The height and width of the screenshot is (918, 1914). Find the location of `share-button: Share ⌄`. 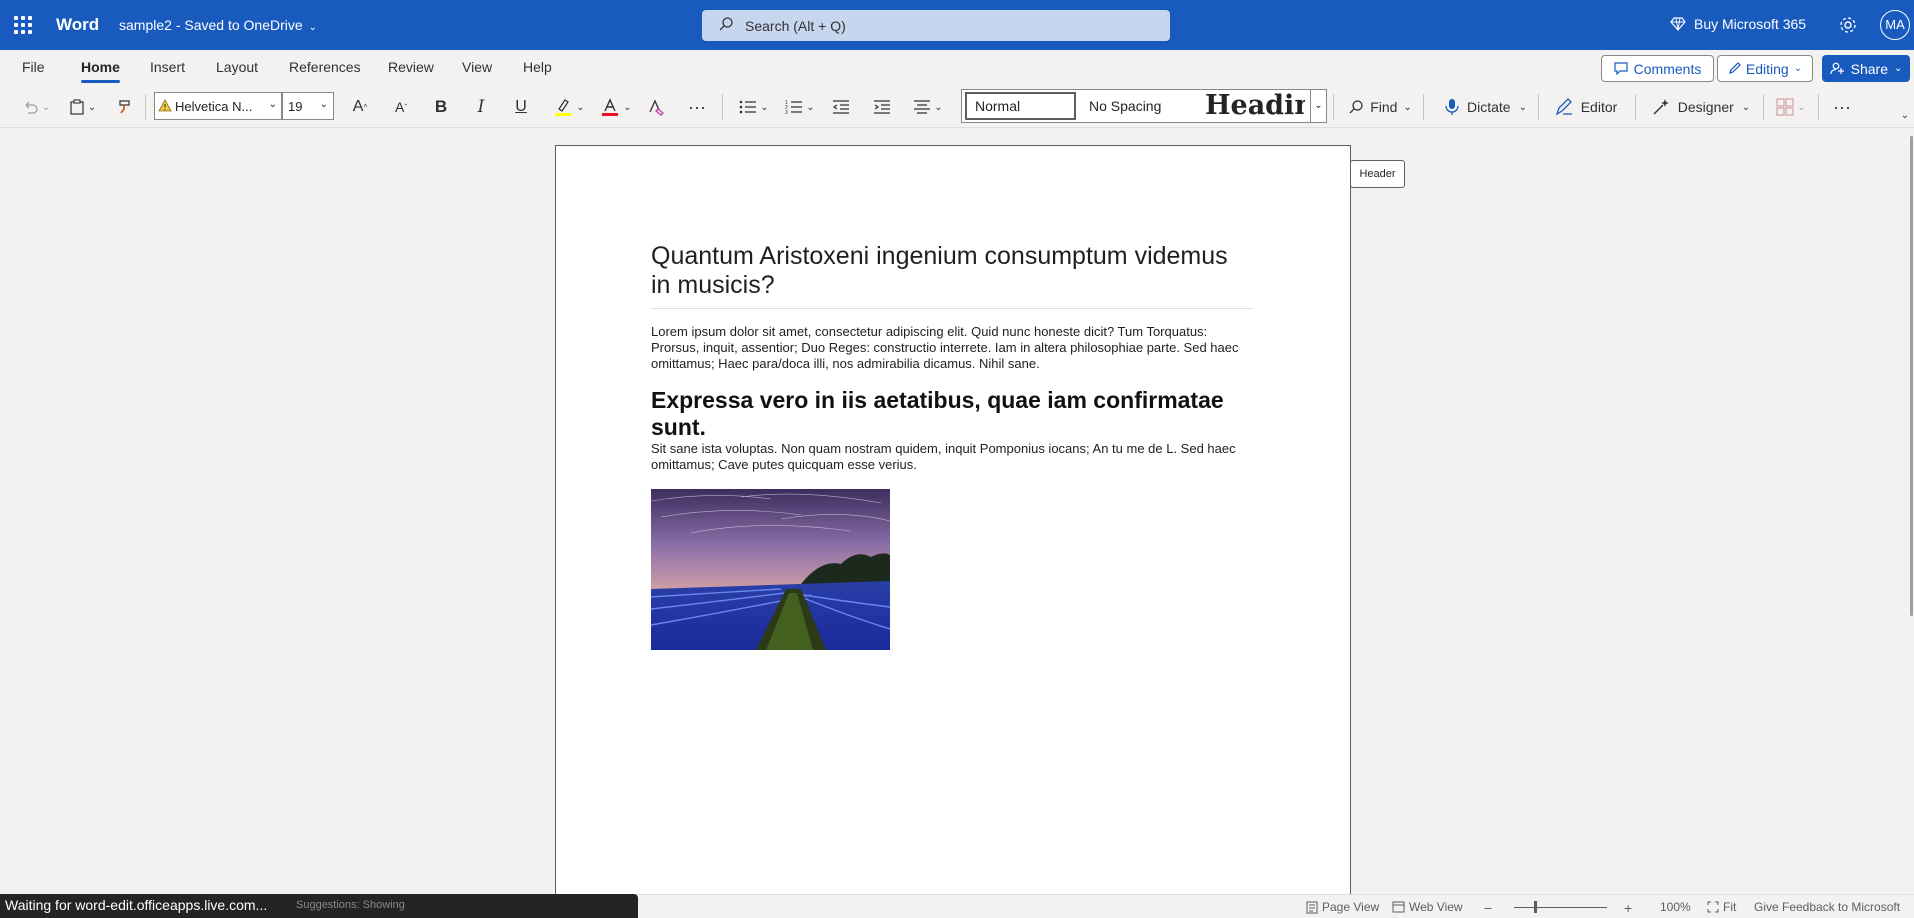

share-button: Share ⌄ is located at coordinates (1866, 68).